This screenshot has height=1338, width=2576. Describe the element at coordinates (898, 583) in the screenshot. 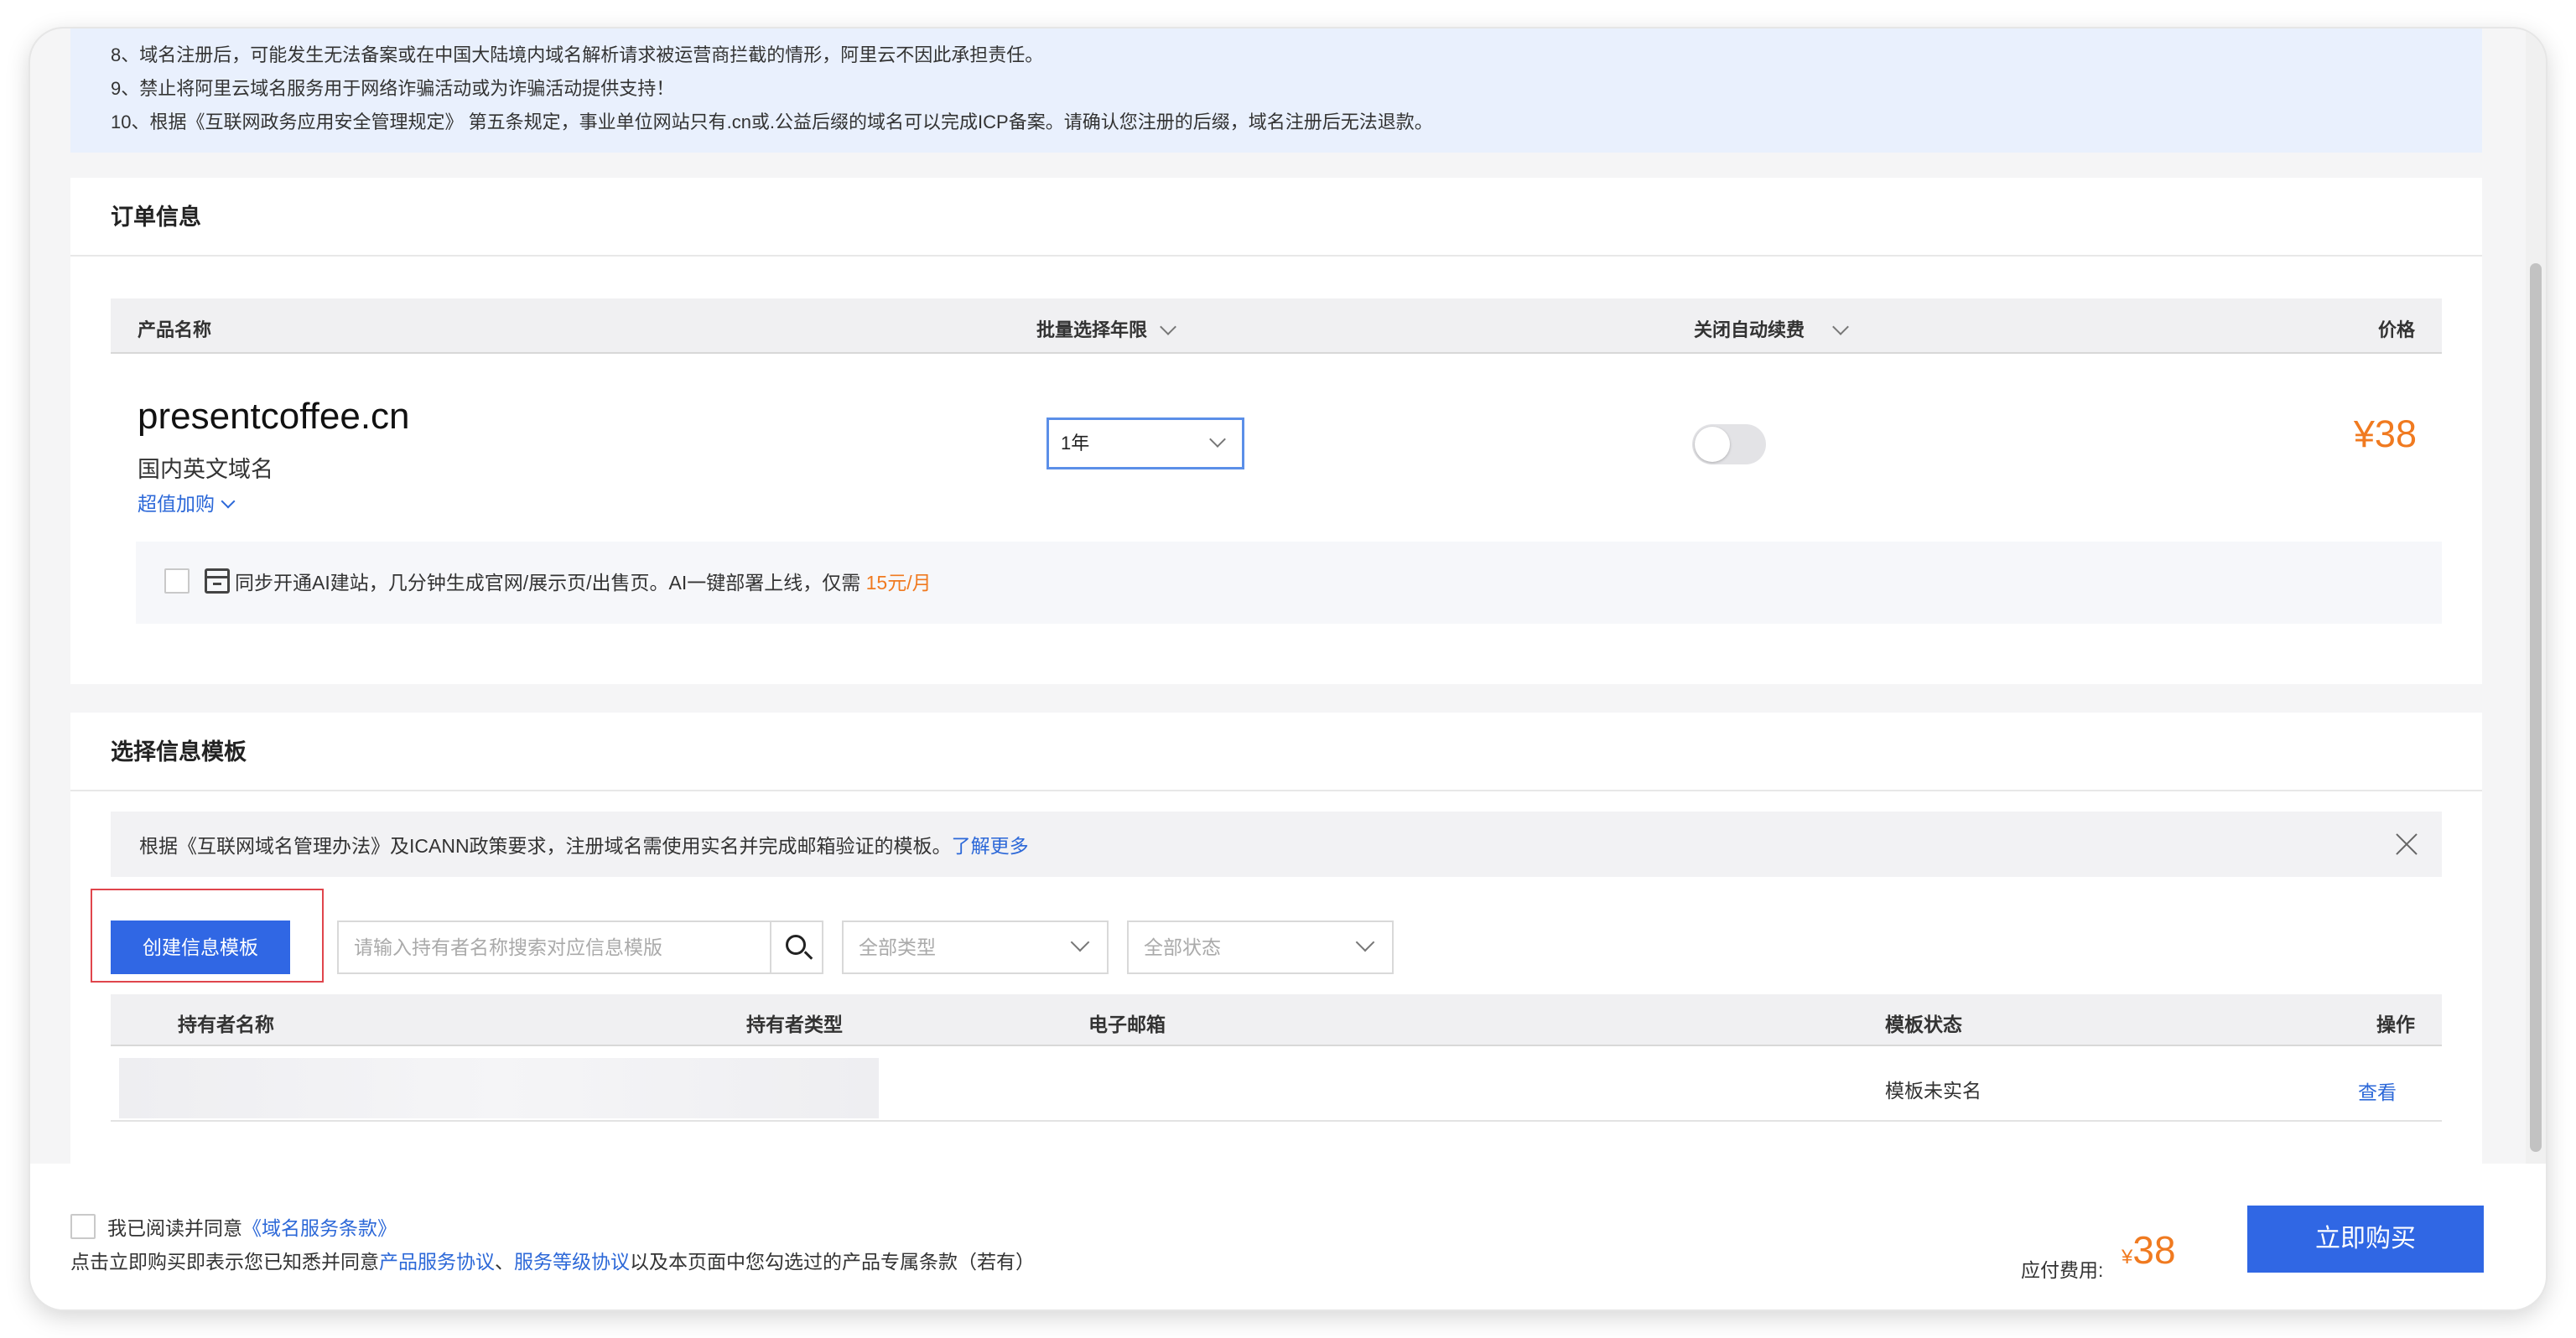

I see `ai-offer-price: 15元/月` at that location.